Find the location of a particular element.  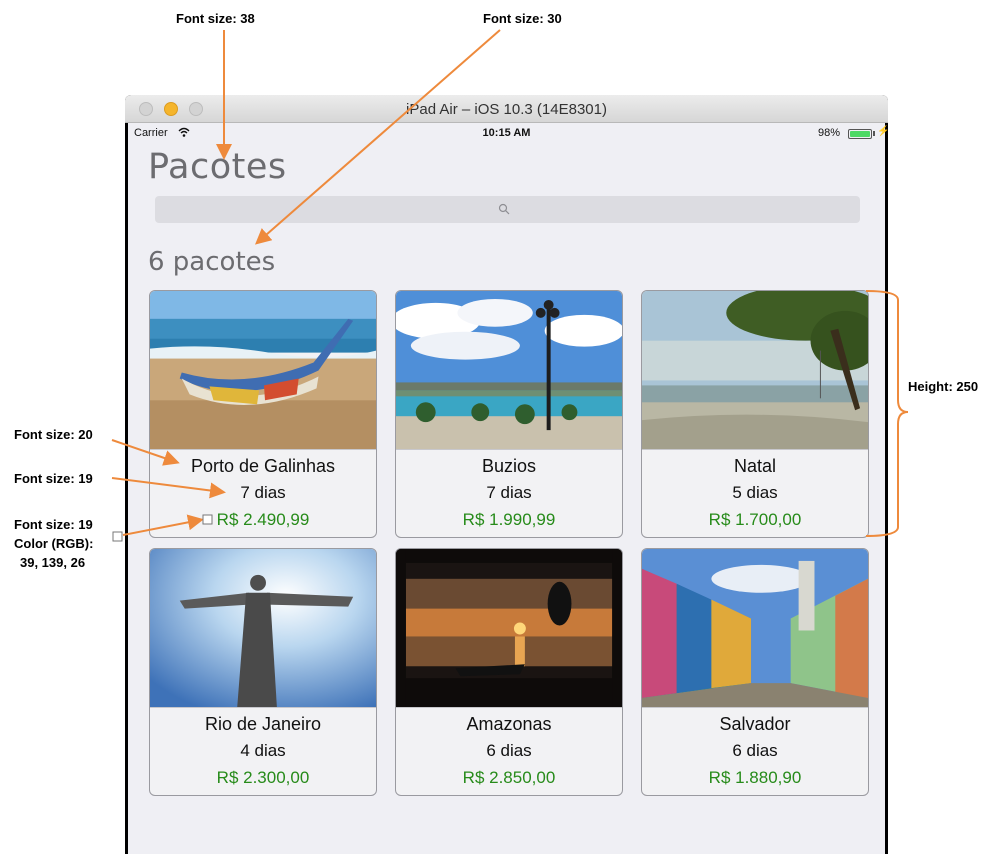

page-title: Pacotes is located at coordinates (217, 167).